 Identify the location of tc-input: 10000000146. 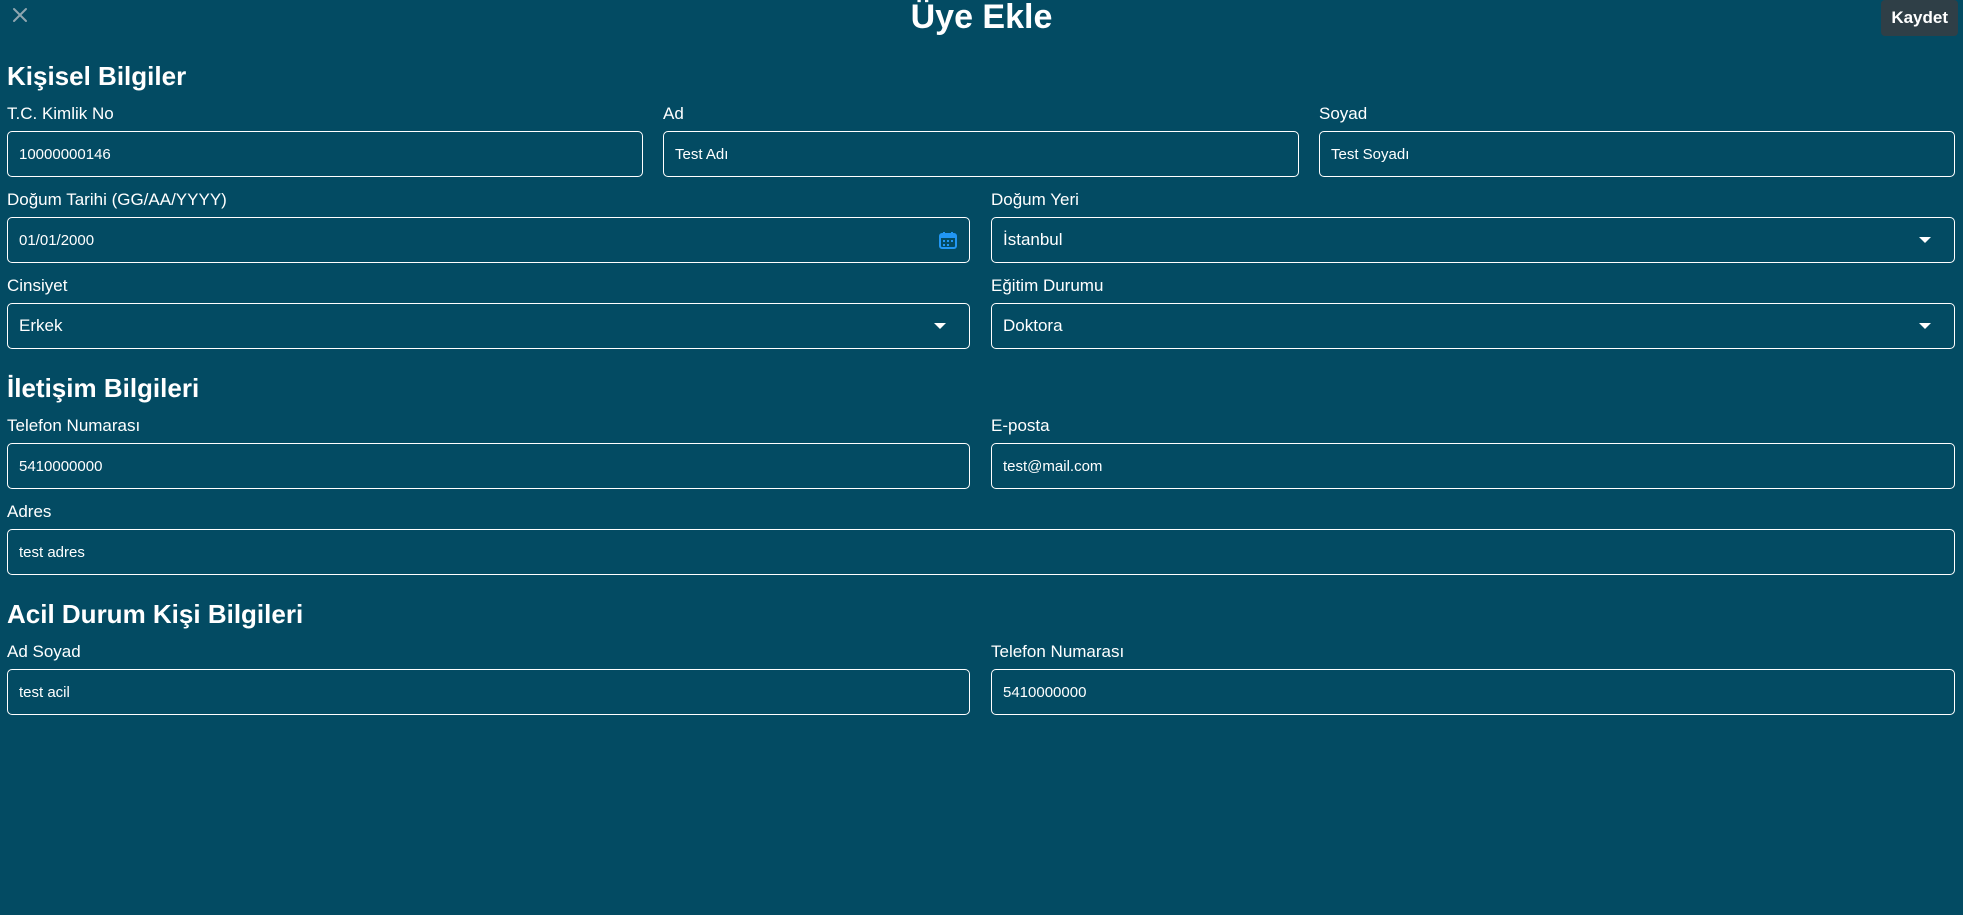
(325, 154).